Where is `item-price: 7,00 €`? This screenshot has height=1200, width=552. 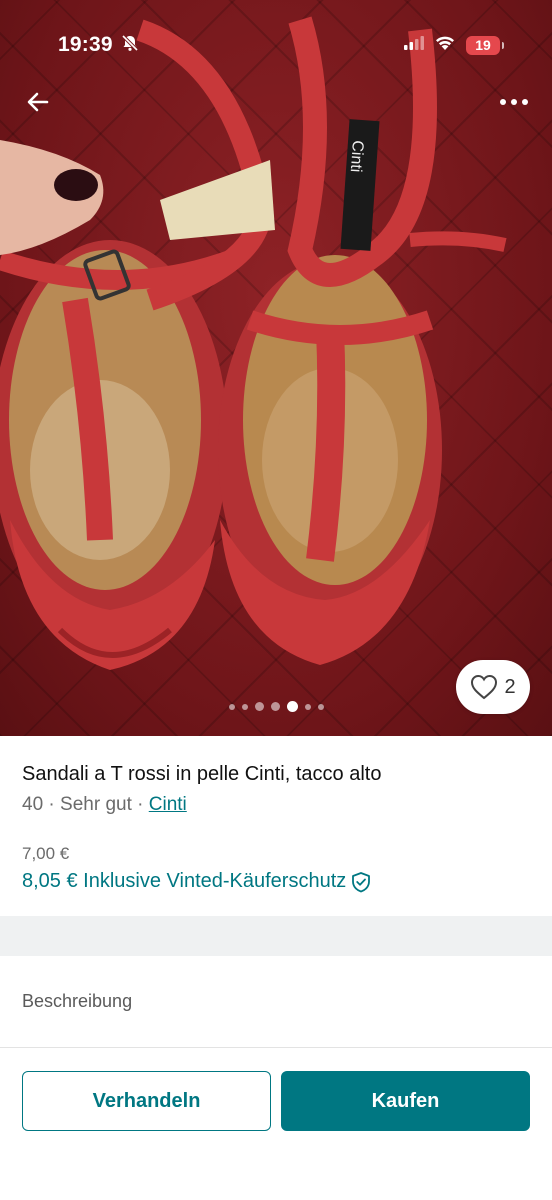
item-price: 7,00 € is located at coordinates (46, 853).